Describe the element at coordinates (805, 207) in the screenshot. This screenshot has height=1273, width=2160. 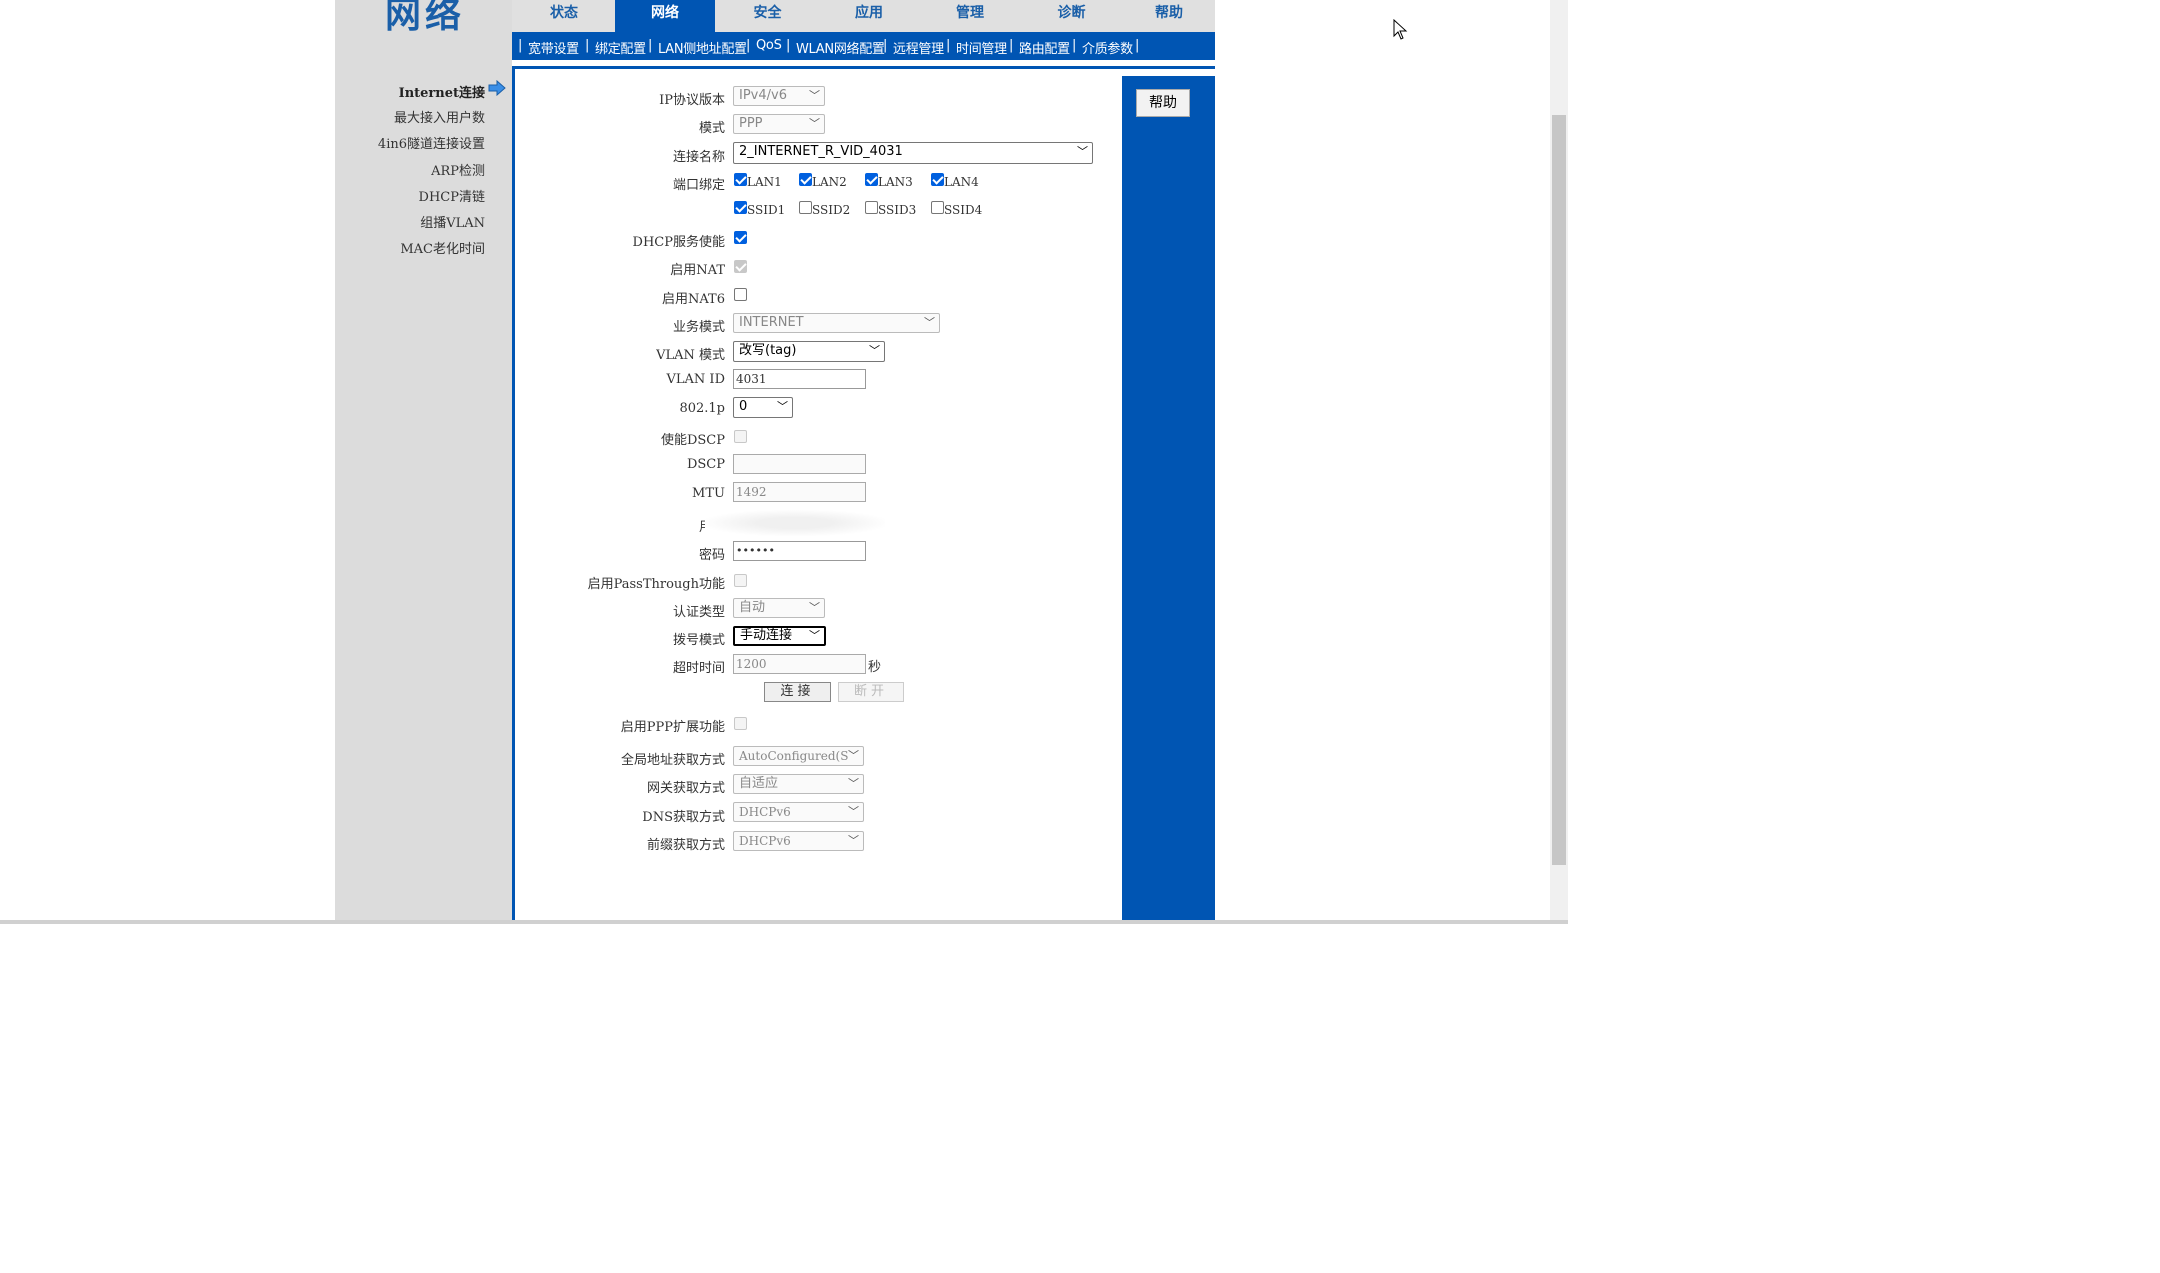
I see `ssid2-checkbox` at that location.